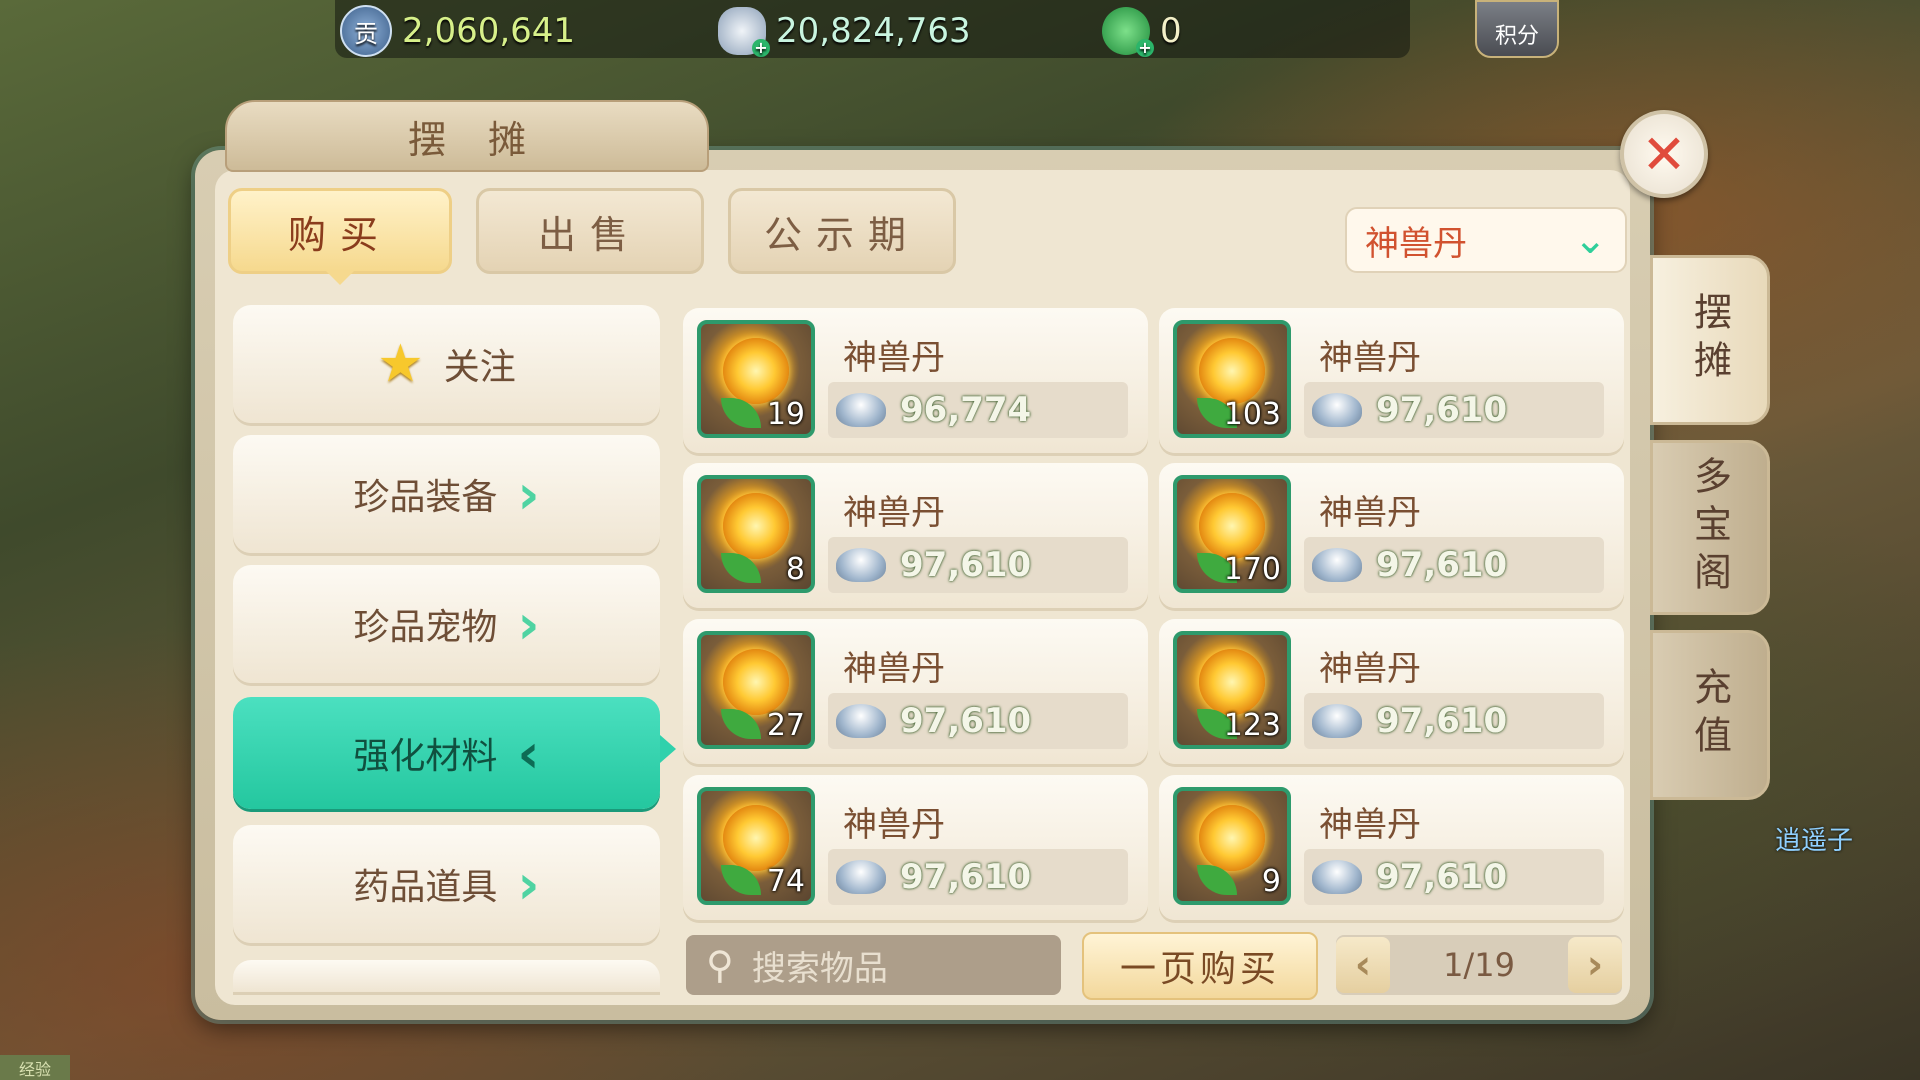  I want to click on item-price: 96,774, so click(966, 410).